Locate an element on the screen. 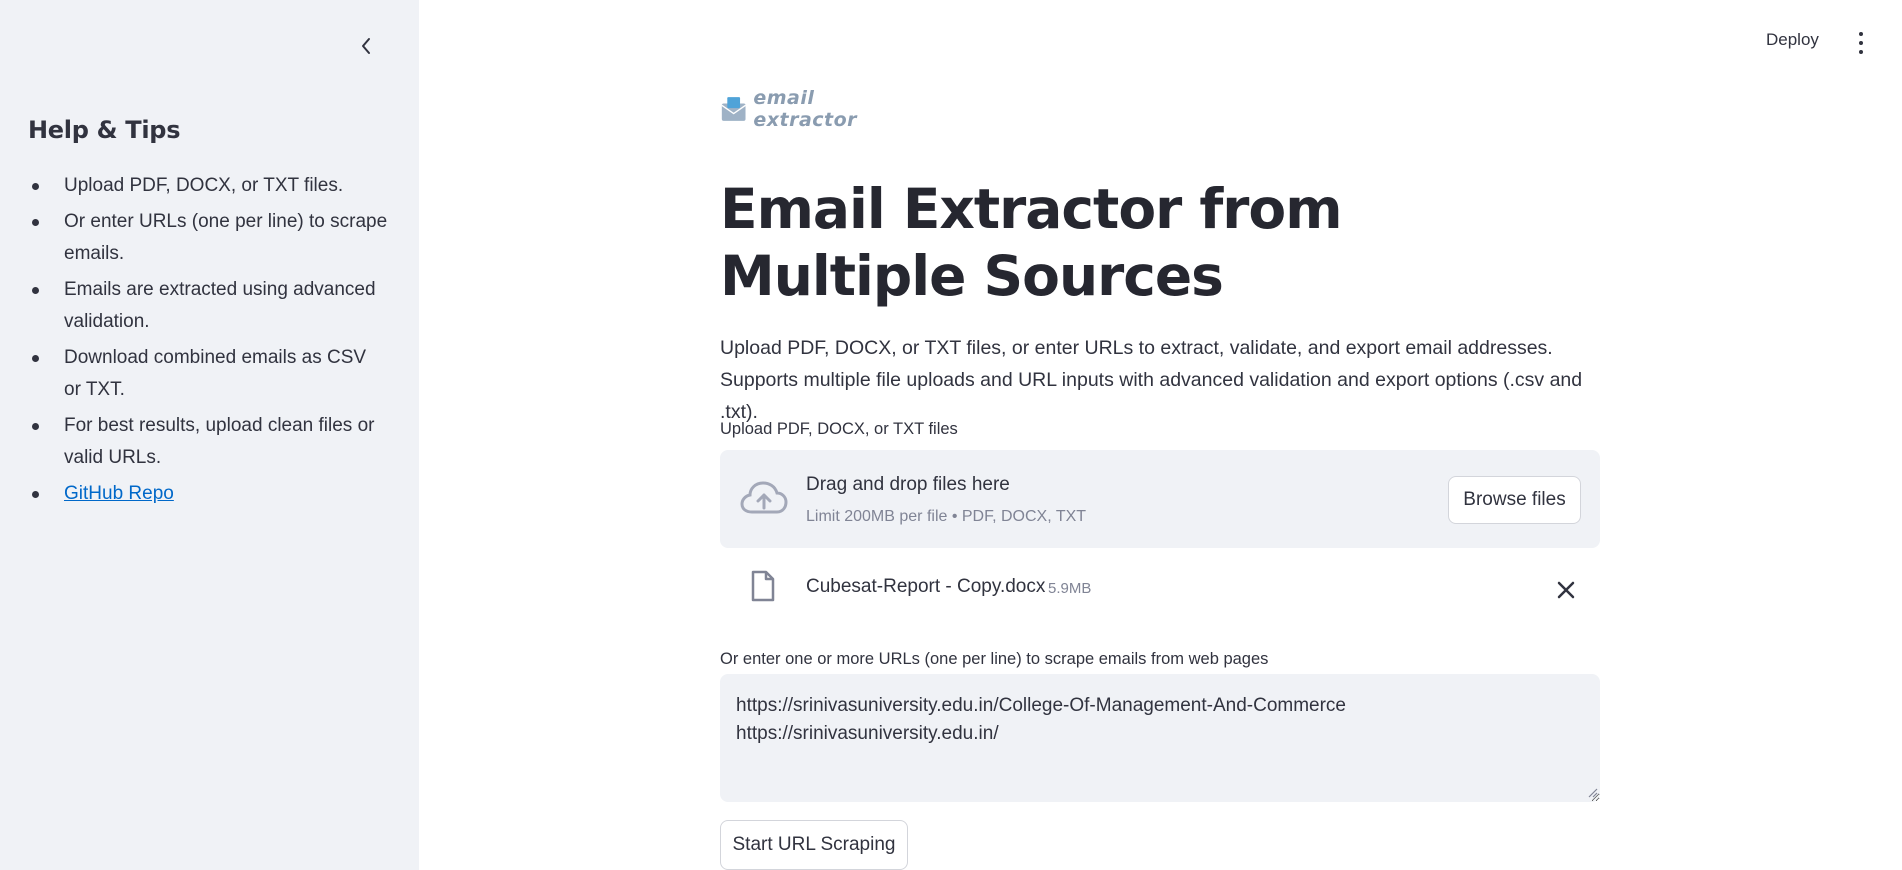 This screenshot has width=1902, height=870. uploaded-file-name: Cubesat-Report - Copy.docx is located at coordinates (926, 586).